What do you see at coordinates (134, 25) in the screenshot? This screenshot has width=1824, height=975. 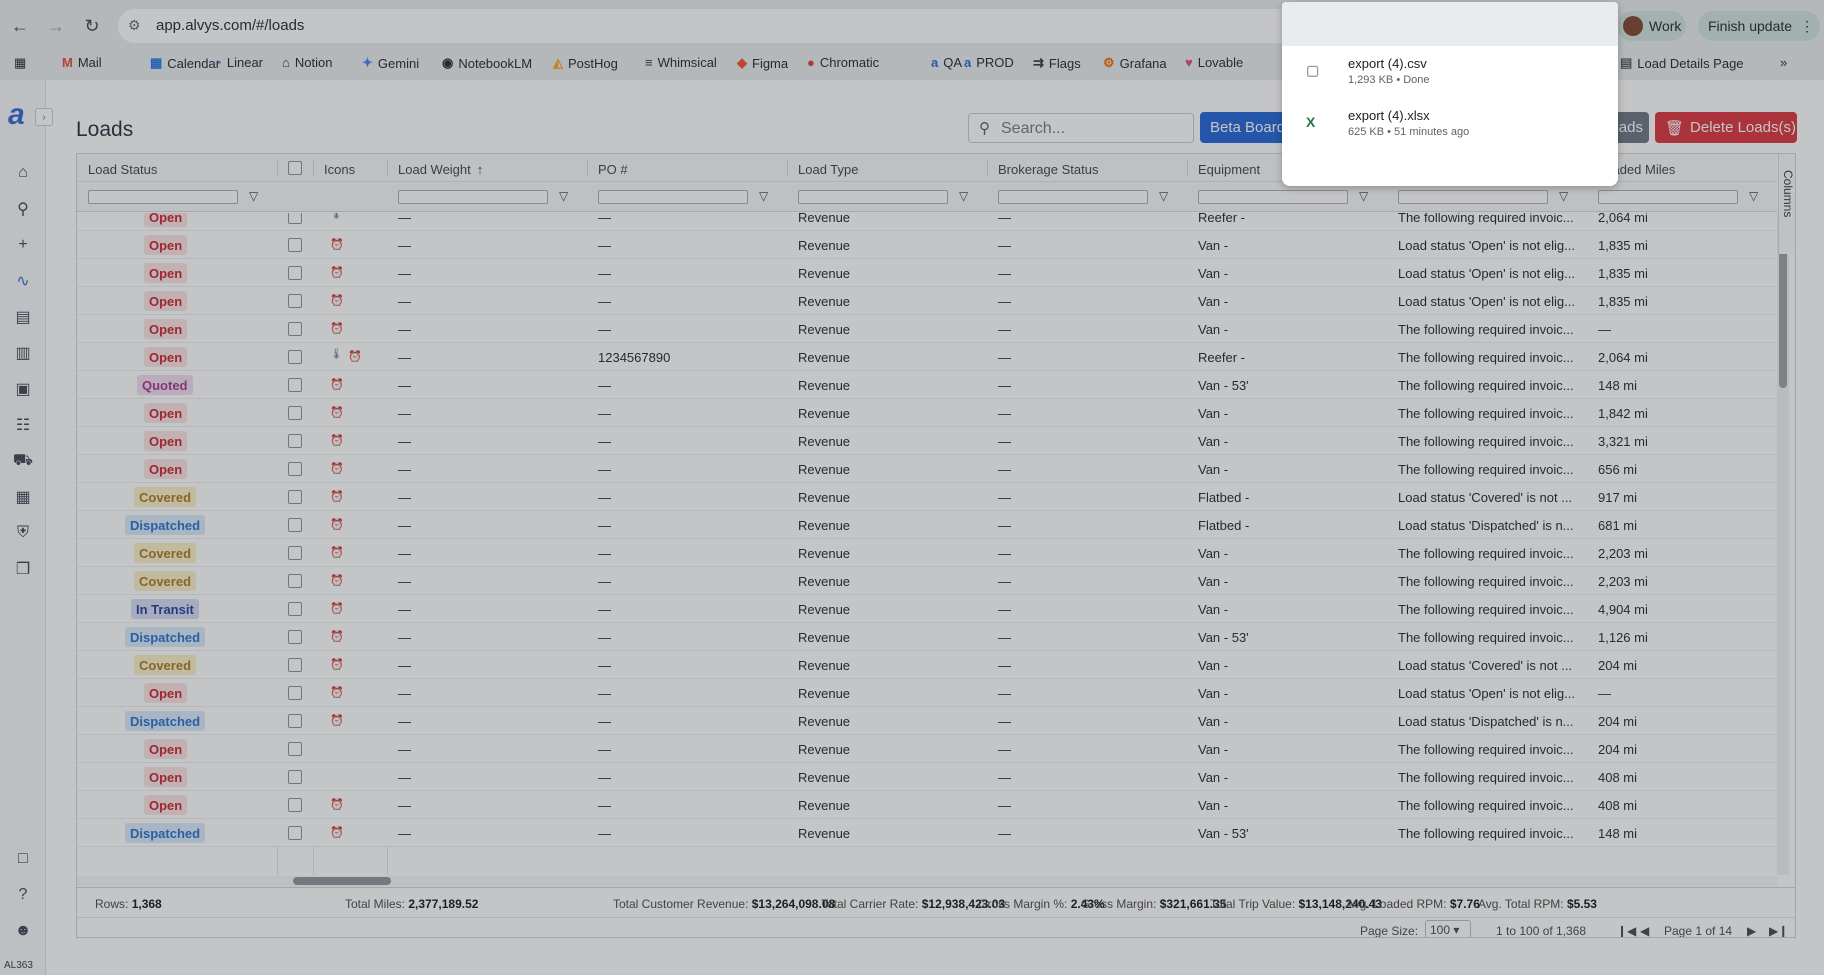 I see `site-settings-icon: ⚙` at bounding box center [134, 25].